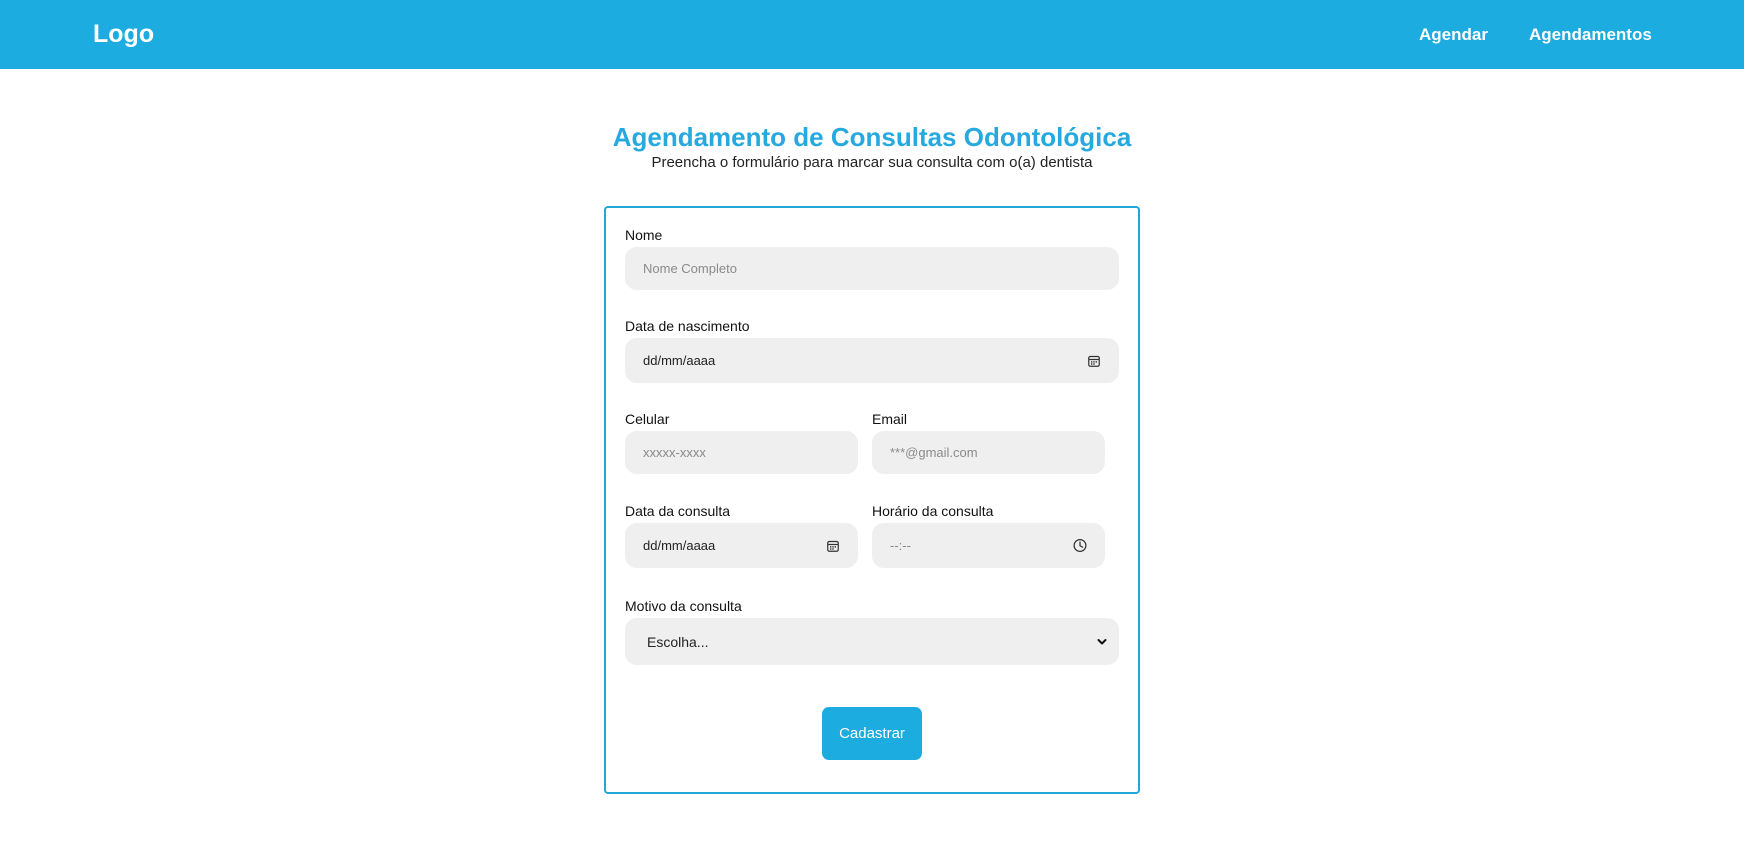  Describe the element at coordinates (872, 268) in the screenshot. I see `name-input: Nome Completo` at that location.